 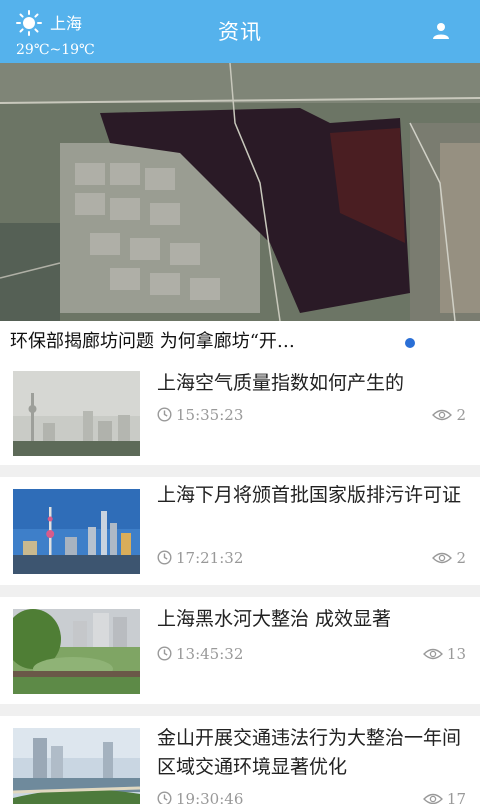 I want to click on carousel-indicator, so click(x=410, y=343).